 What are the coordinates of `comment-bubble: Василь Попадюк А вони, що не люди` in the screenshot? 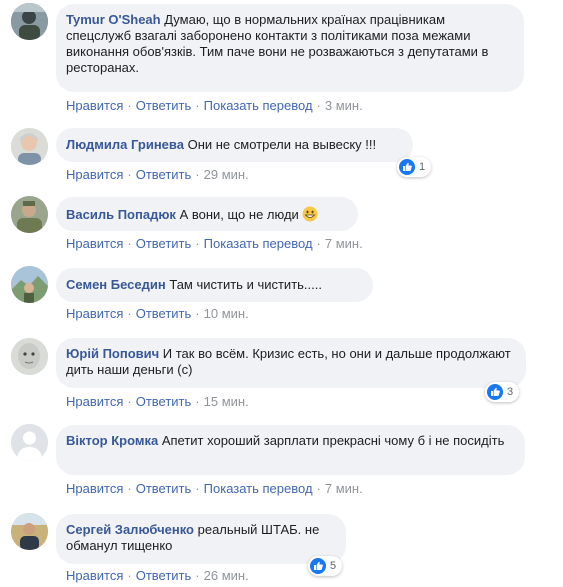 It's located at (207, 214).